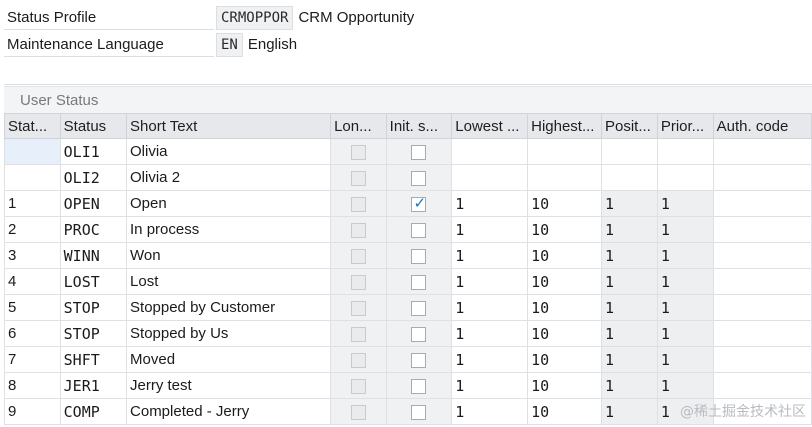  I want to click on column-header-auth-code: Auth. code, so click(762, 126).